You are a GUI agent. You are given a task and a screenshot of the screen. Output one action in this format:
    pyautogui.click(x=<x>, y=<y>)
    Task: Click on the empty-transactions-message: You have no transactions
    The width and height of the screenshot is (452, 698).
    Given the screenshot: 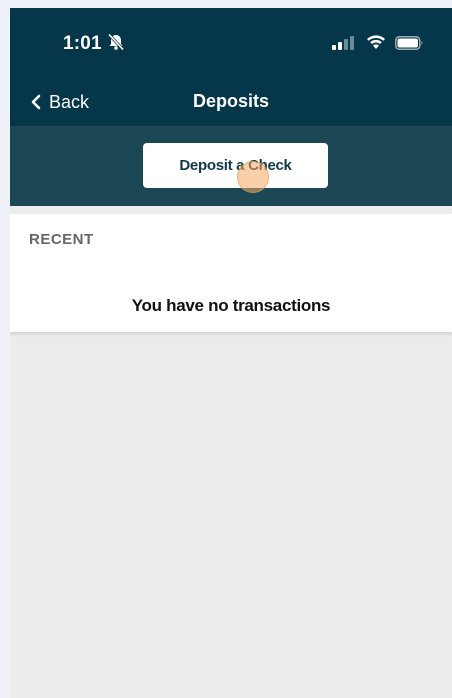 What is the action you would take?
    pyautogui.click(x=231, y=305)
    